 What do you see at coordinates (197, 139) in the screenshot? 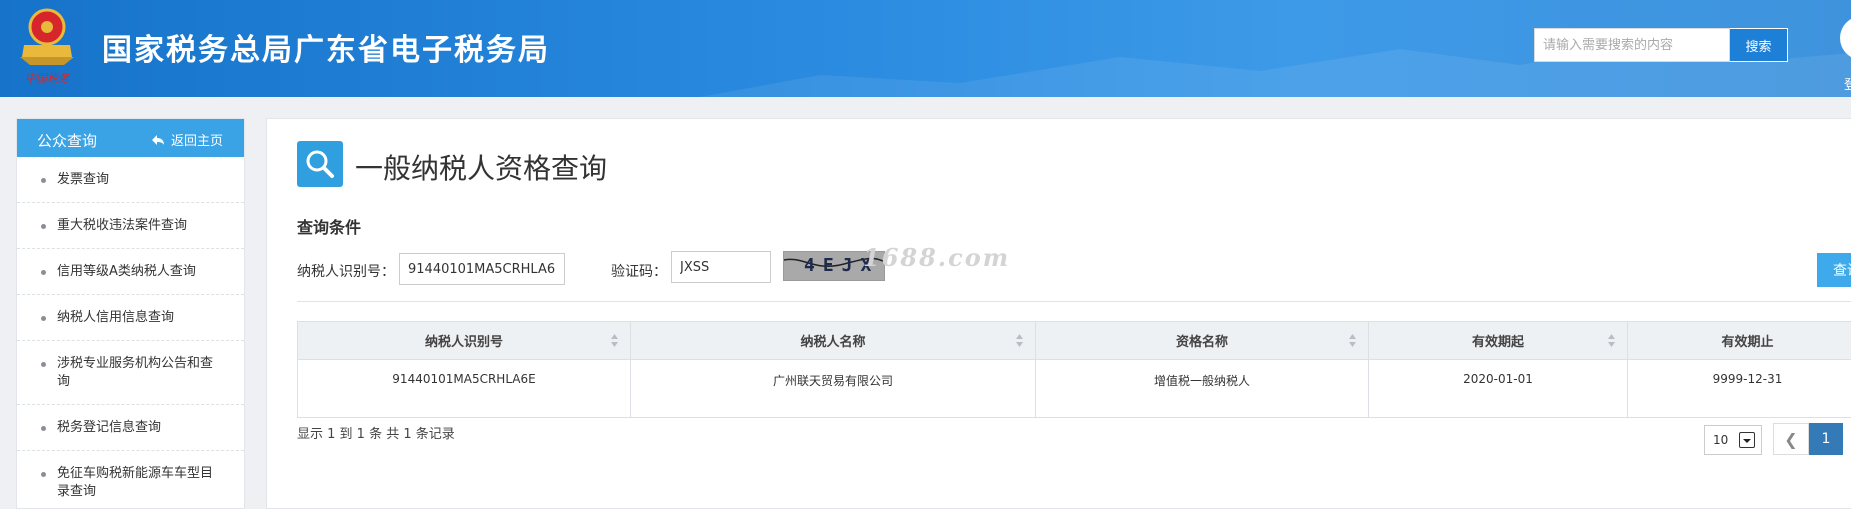
I see `back-home-label: 返回主页` at bounding box center [197, 139].